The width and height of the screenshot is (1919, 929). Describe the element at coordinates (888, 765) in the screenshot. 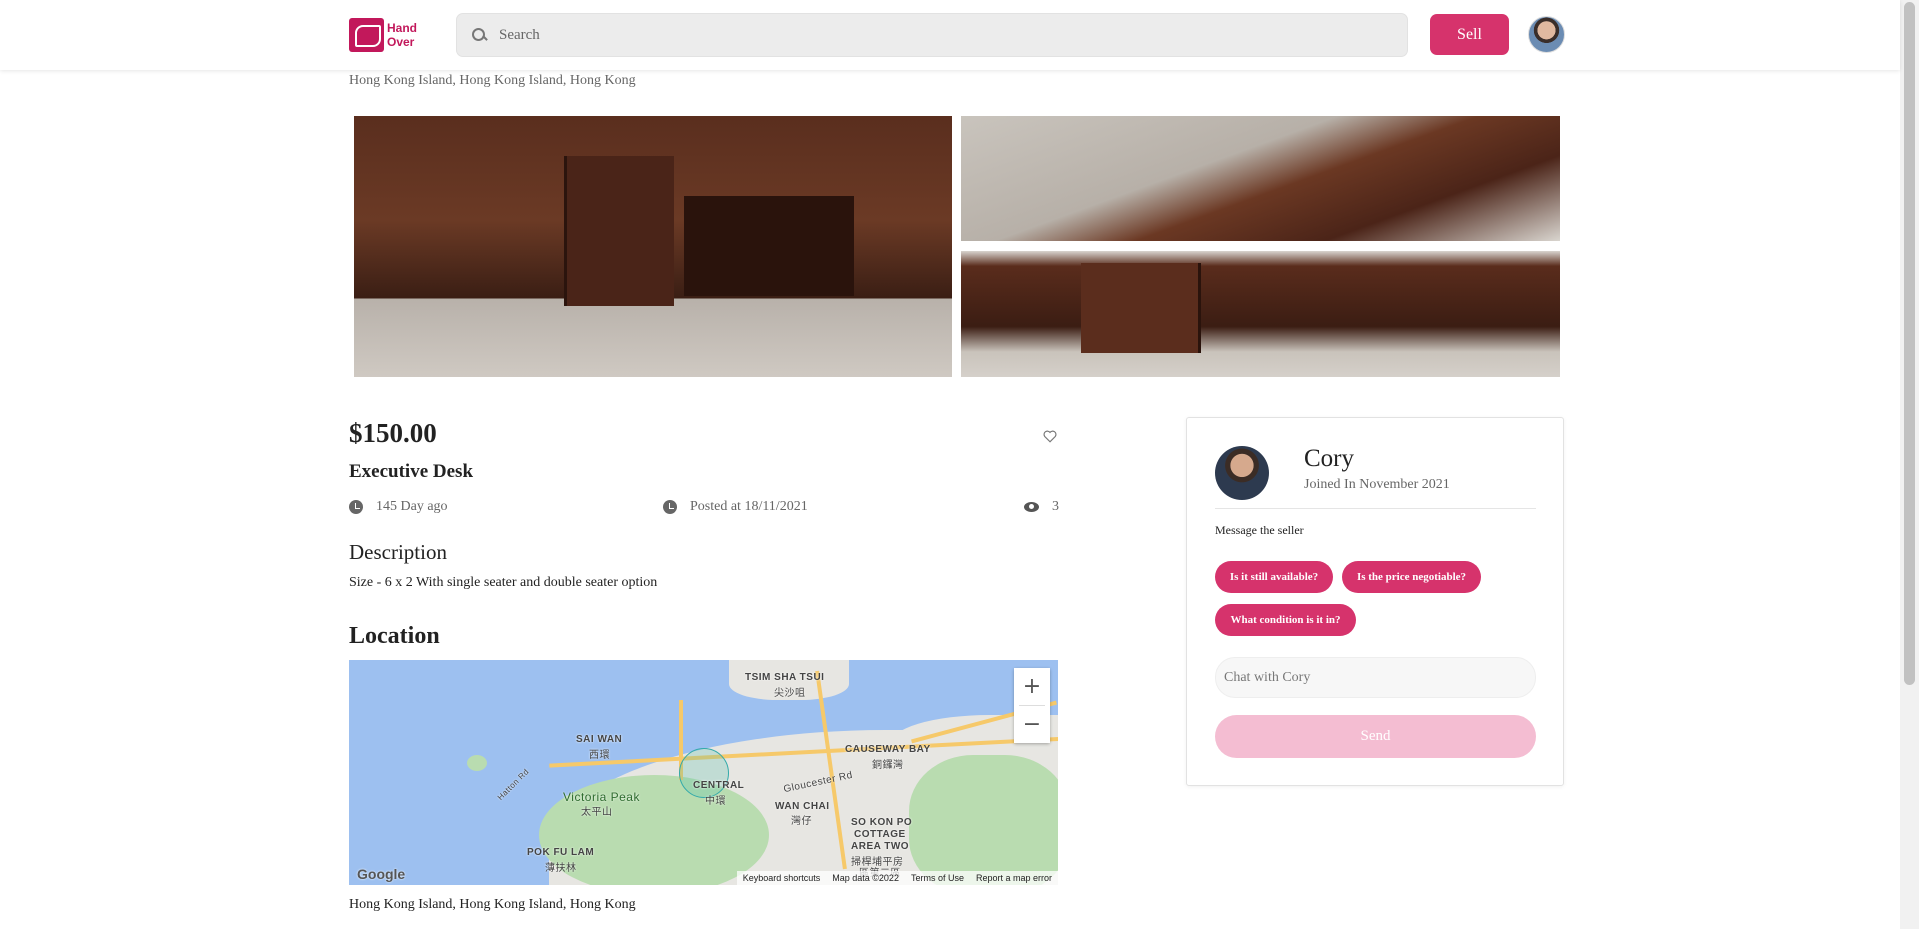

I see `map-label: 銅鑼灣` at that location.